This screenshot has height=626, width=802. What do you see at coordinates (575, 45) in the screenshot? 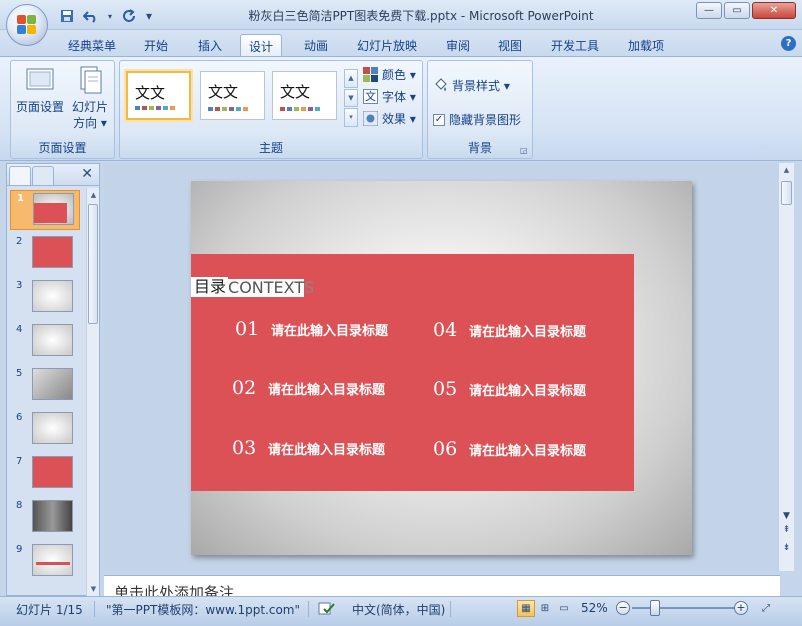
I see `tab-developer: 开发工具` at bounding box center [575, 45].